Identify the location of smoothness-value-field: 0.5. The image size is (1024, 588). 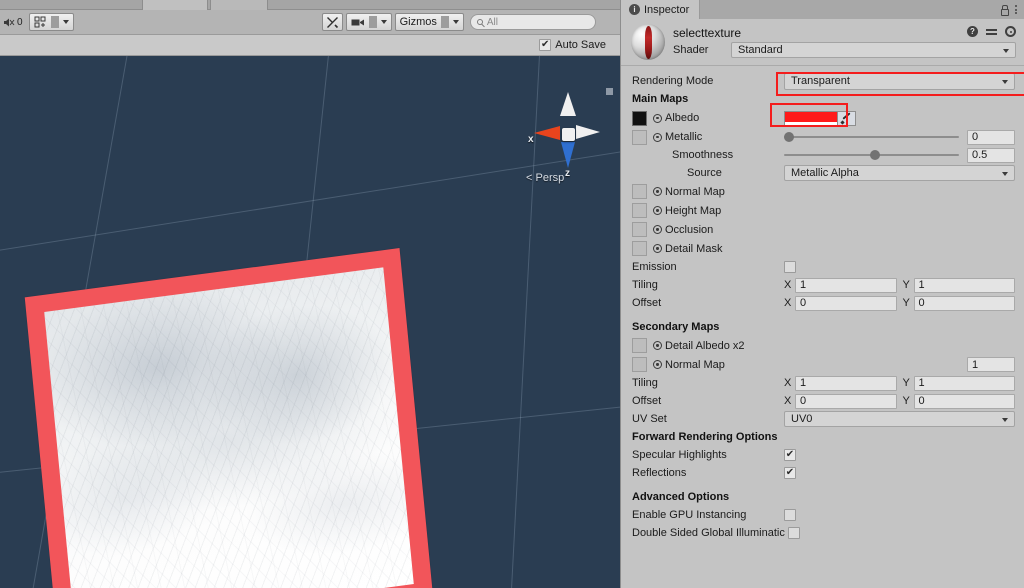
(991, 155).